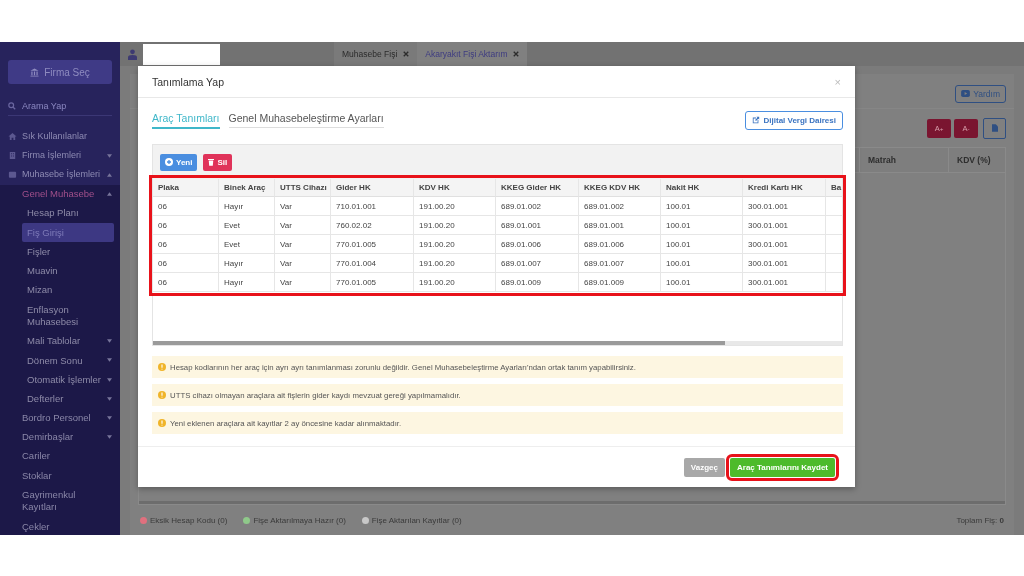 The width and height of the screenshot is (1024, 576). Describe the element at coordinates (620, 188) in the screenshot. I see `column-header: KKEG KDV HK` at that location.